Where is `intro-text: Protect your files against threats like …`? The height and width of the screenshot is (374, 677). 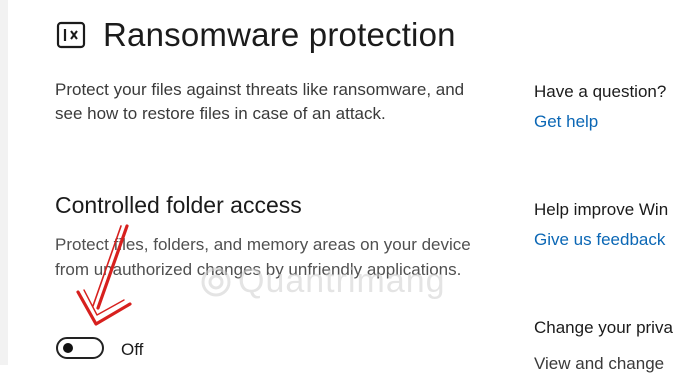 intro-text: Protect your files against threats like … is located at coordinates (260, 101).